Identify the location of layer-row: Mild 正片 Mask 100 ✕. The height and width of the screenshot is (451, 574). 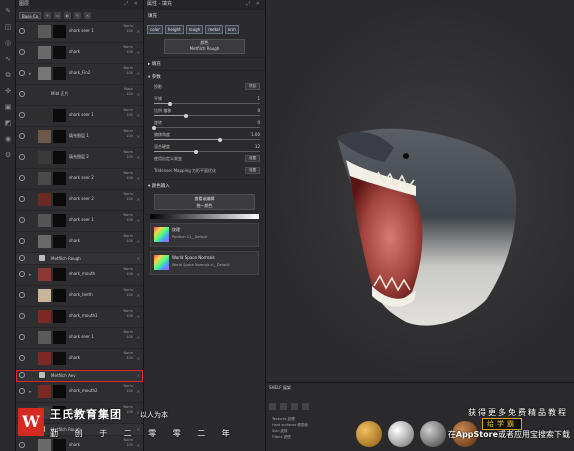
(79, 95).